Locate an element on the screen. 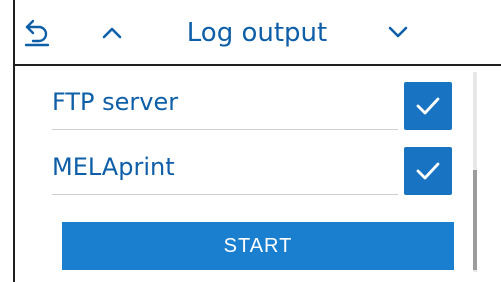 The width and height of the screenshot is (501, 282). option-label: FTP server is located at coordinates (115, 102).